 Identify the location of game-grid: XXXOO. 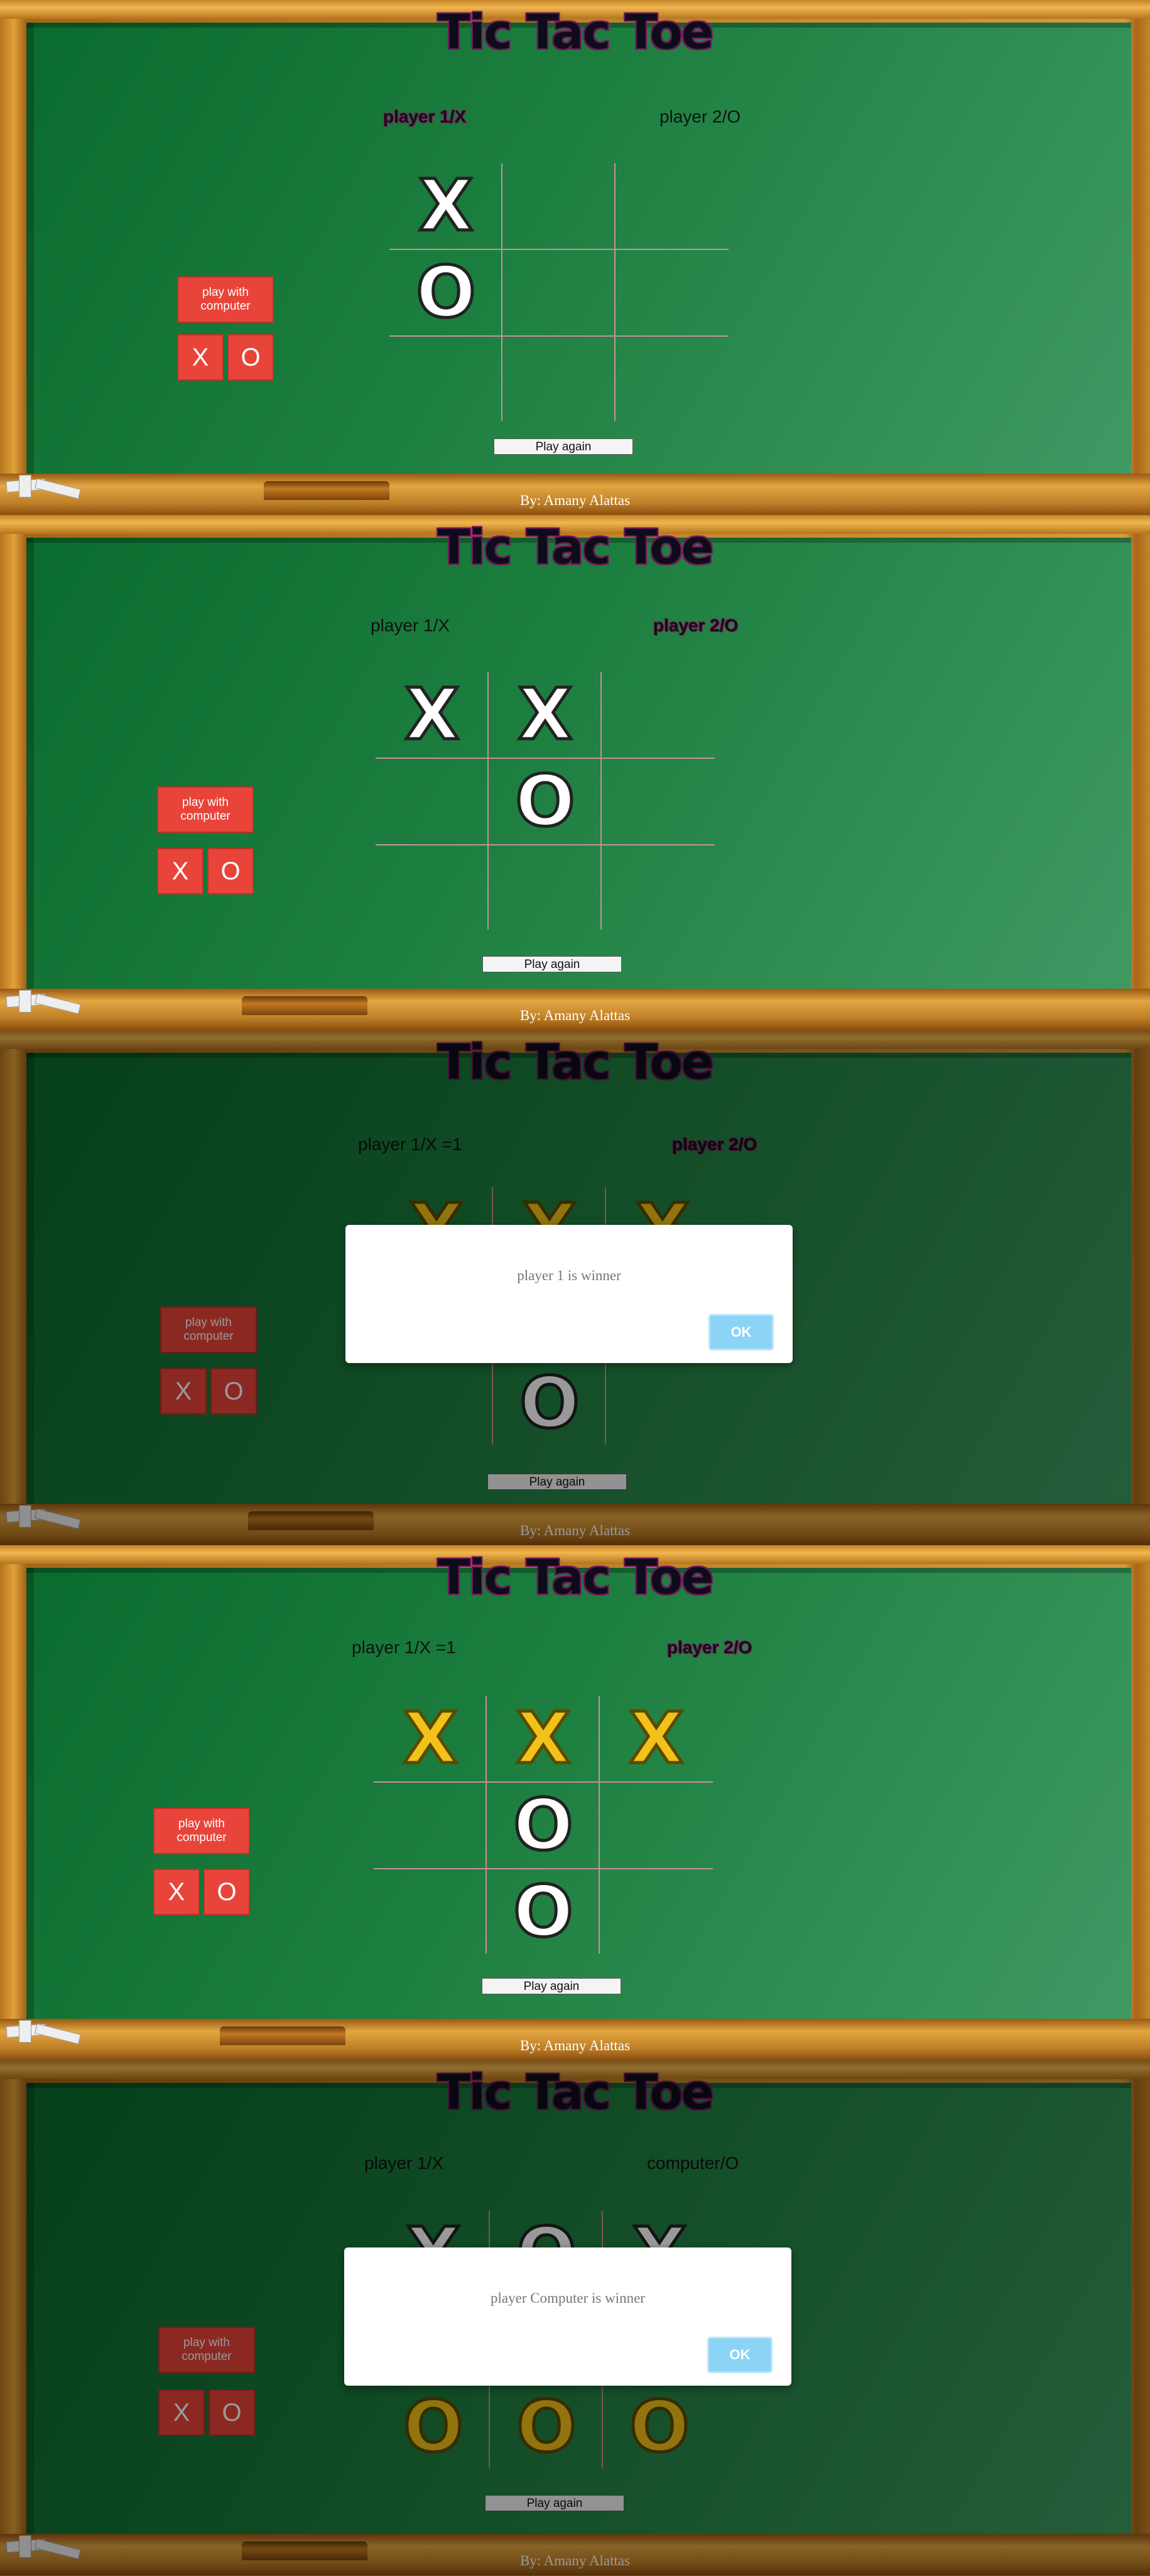
(543, 1825).